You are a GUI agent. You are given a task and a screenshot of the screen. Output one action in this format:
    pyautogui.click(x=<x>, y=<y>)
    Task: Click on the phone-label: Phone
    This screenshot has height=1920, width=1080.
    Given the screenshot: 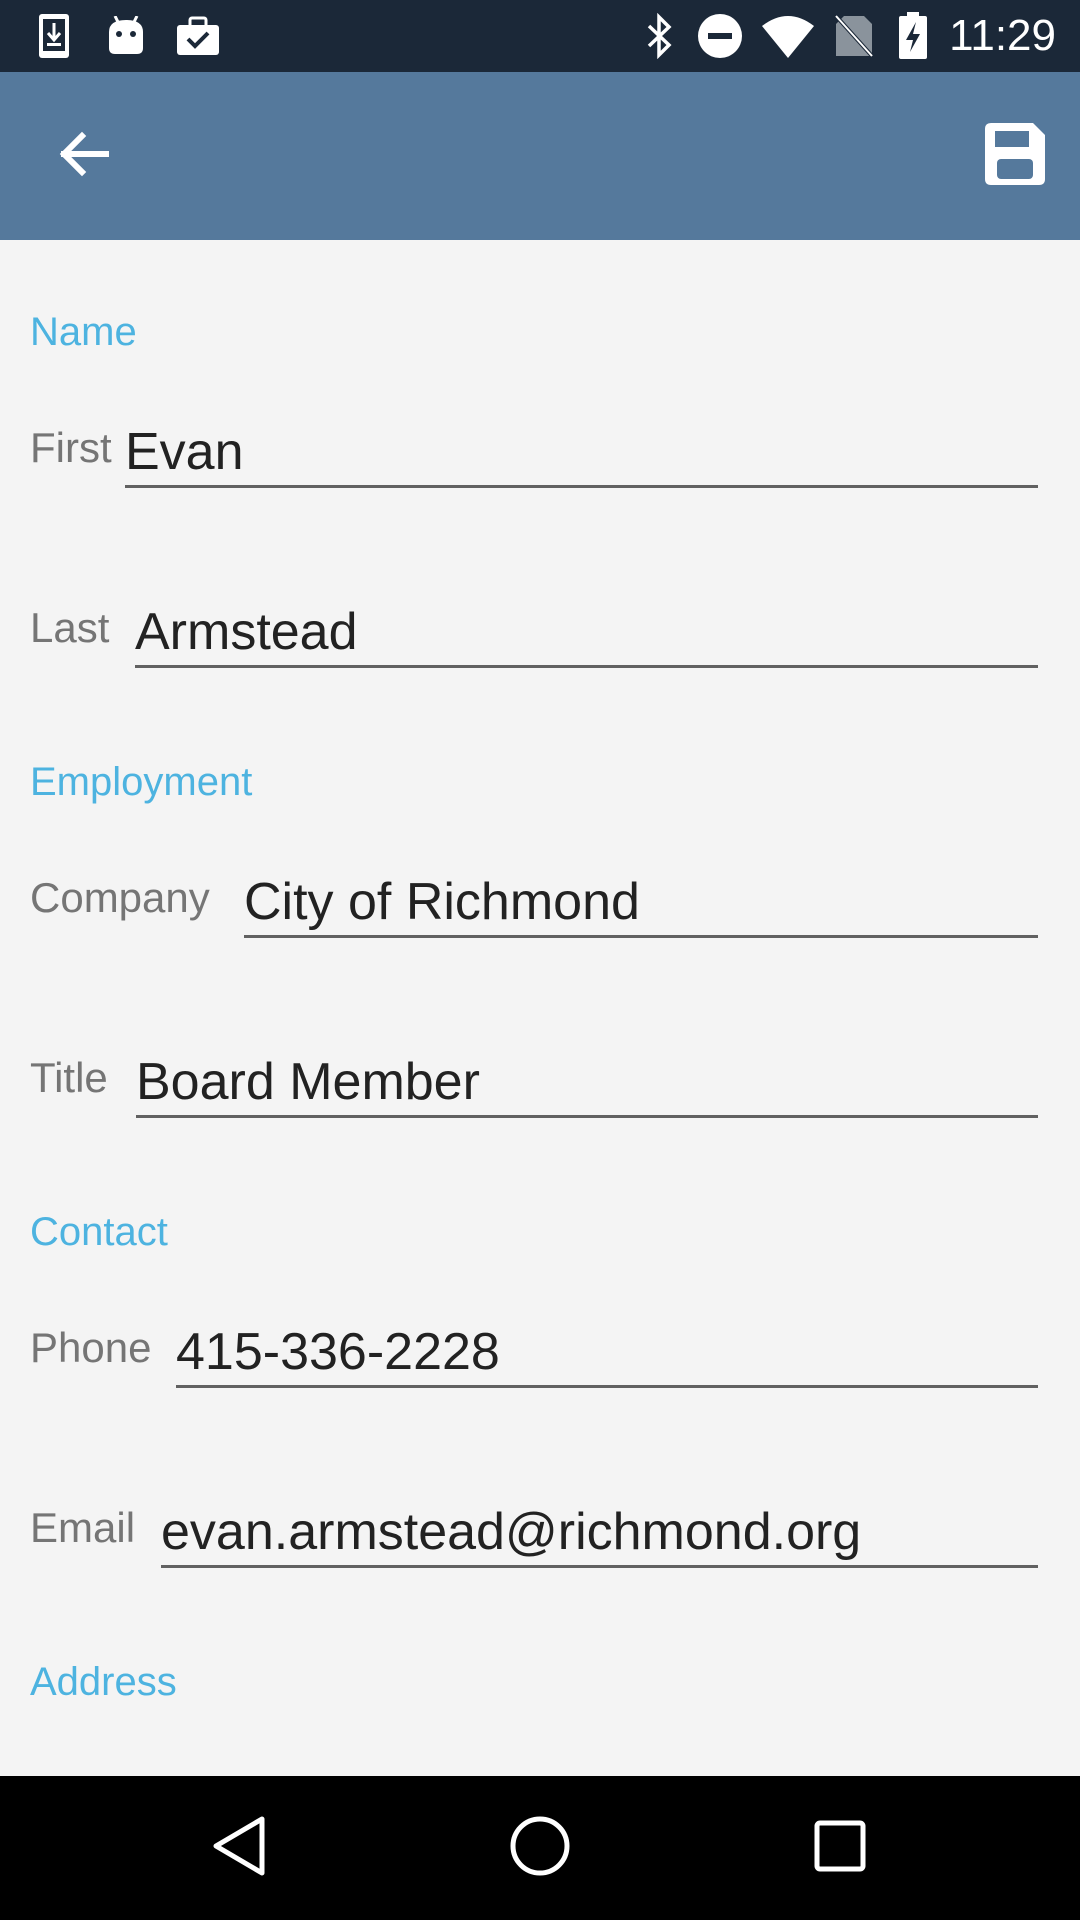 What is the action you would take?
    pyautogui.click(x=91, y=1347)
    